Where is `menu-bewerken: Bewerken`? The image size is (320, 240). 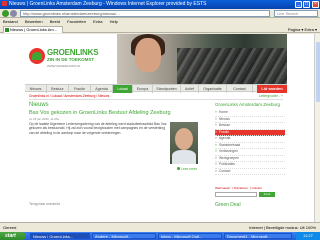 menu-bewerken: Bewerken is located at coordinates (34, 21).